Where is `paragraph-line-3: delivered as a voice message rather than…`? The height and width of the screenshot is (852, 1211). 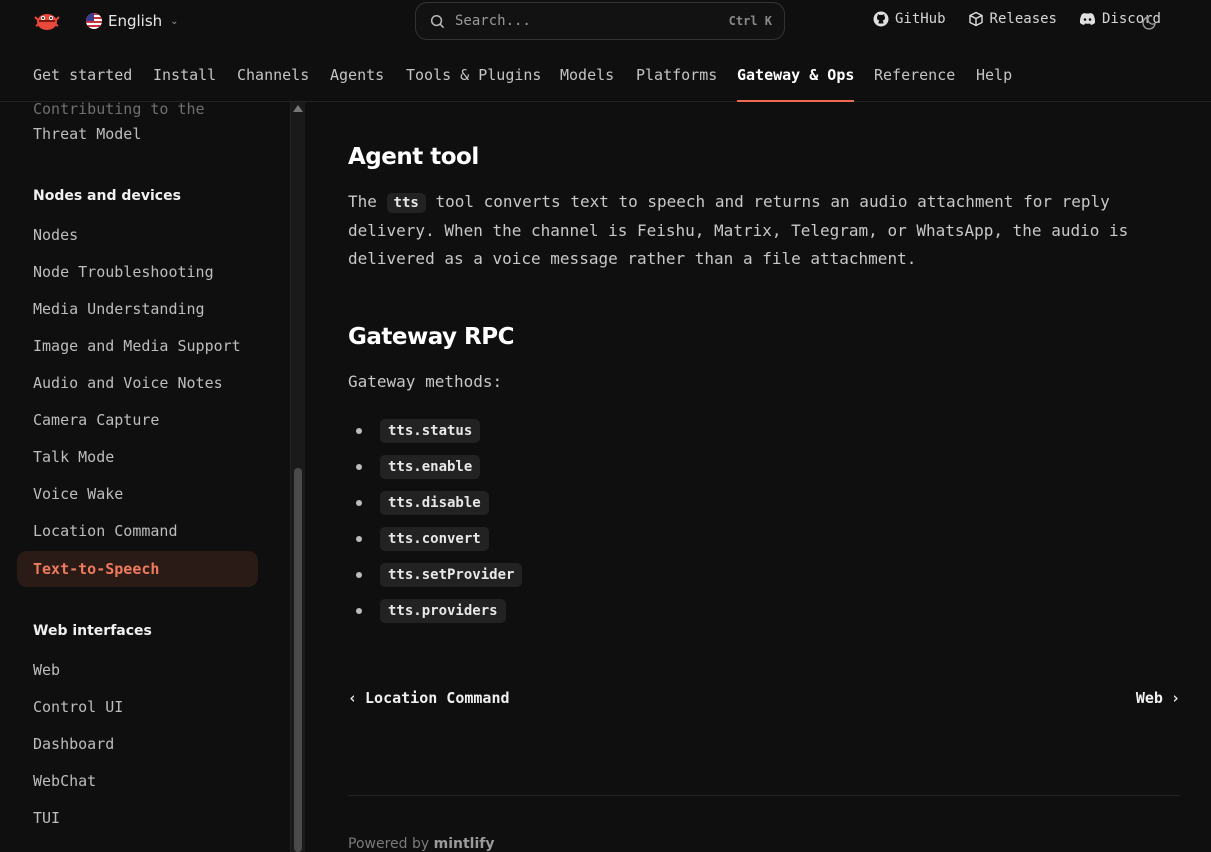
paragraph-line-3: delivered as a voice message rather than… is located at coordinates (632, 258).